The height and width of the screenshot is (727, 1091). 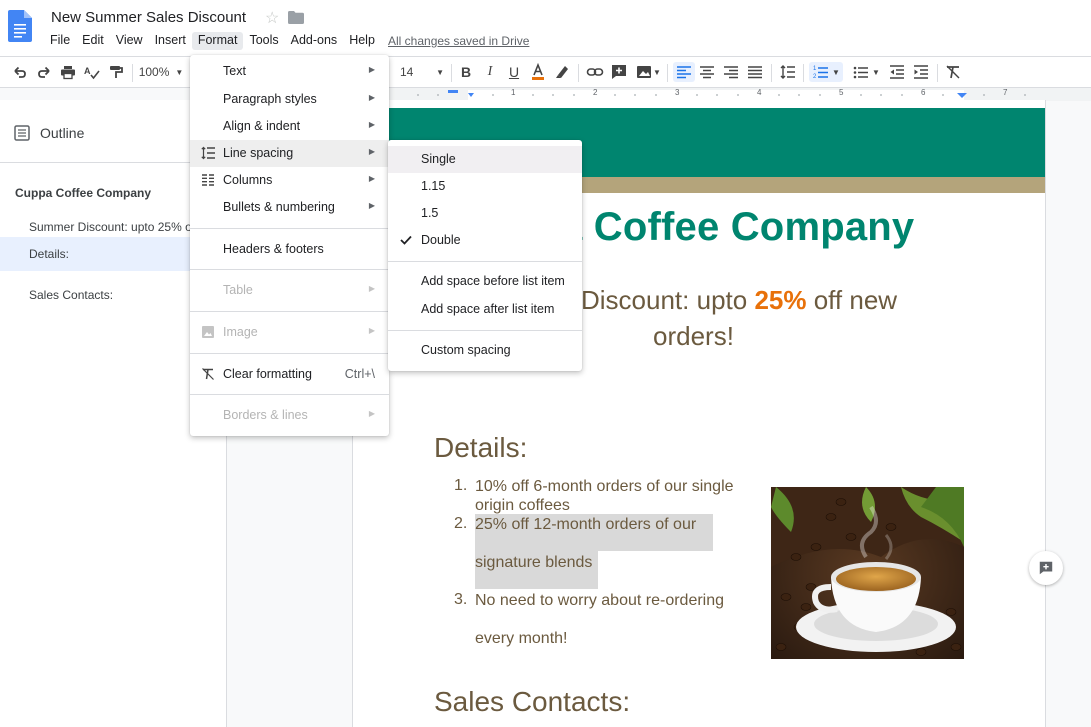 What do you see at coordinates (619, 72) in the screenshot?
I see `add-comment-icon` at bounding box center [619, 72].